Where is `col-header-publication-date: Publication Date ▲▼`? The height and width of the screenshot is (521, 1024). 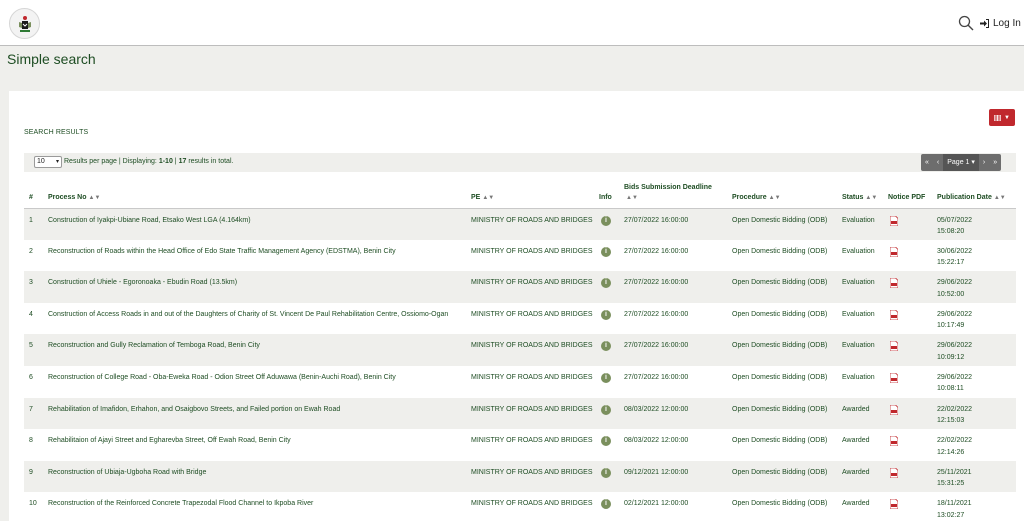 col-header-publication-date: Publication Date ▲▼ is located at coordinates (975, 193).